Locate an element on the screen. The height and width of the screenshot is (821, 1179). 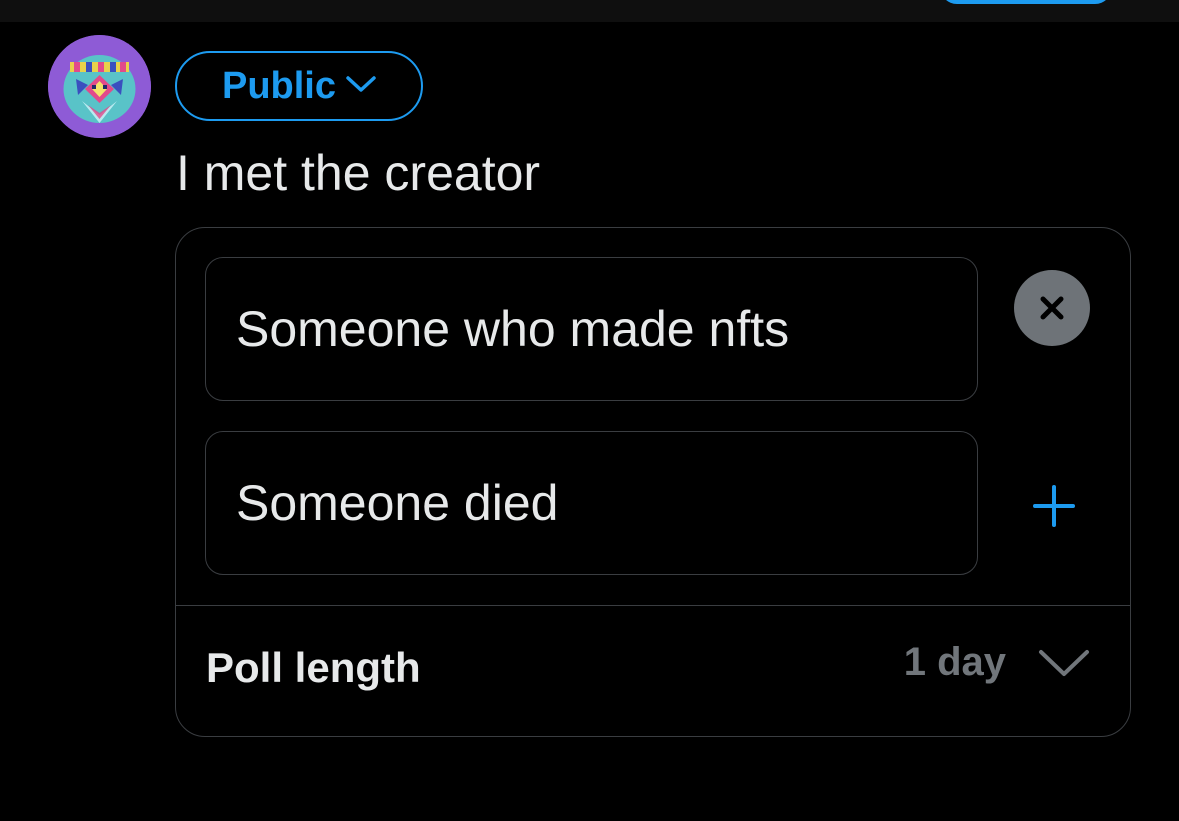
audience-label: Public is located at coordinates (279, 85).